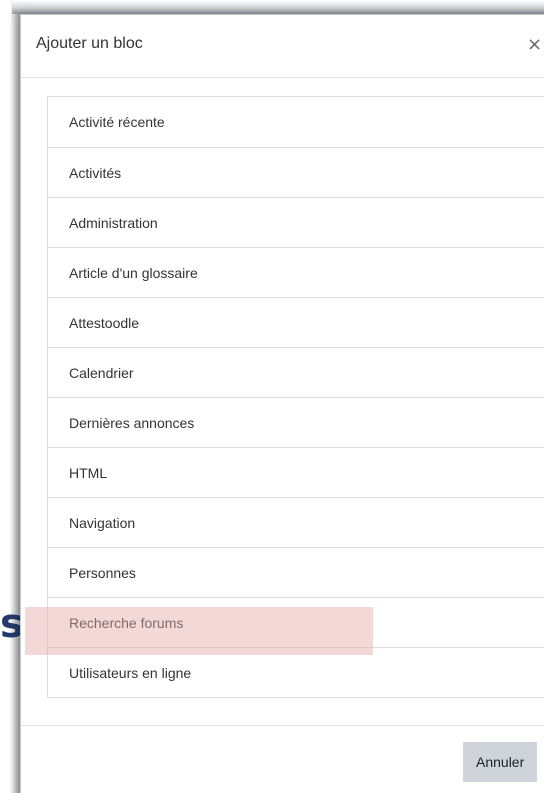 The height and width of the screenshot is (793, 544). I want to click on dialog-header: Ajouter un bloc ×, so click(282, 46).